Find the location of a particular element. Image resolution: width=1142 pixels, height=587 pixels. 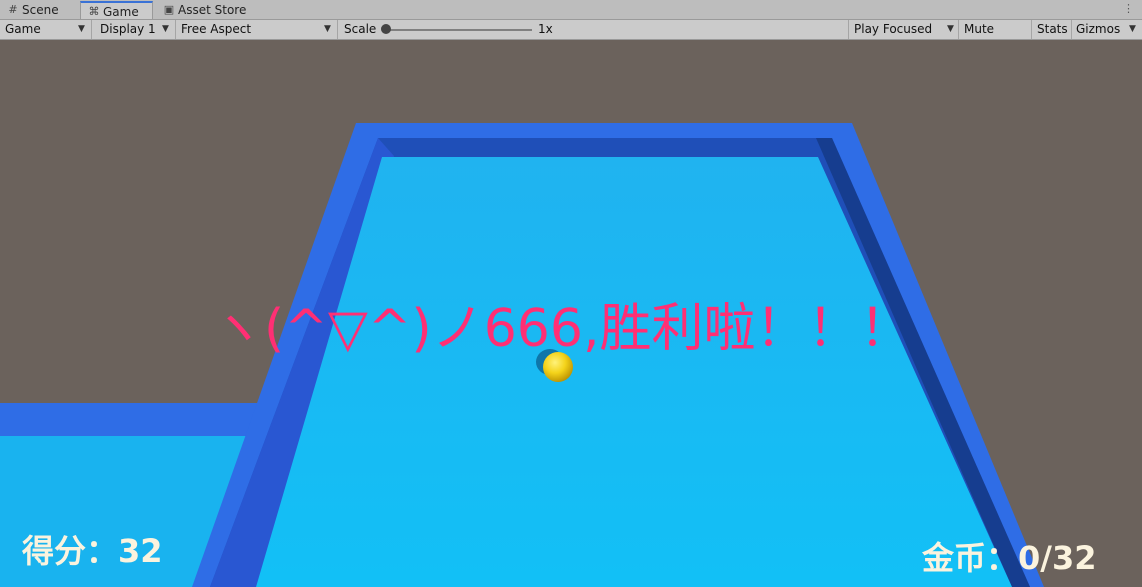

tab-game: ⌘ Game is located at coordinates (116, 10).